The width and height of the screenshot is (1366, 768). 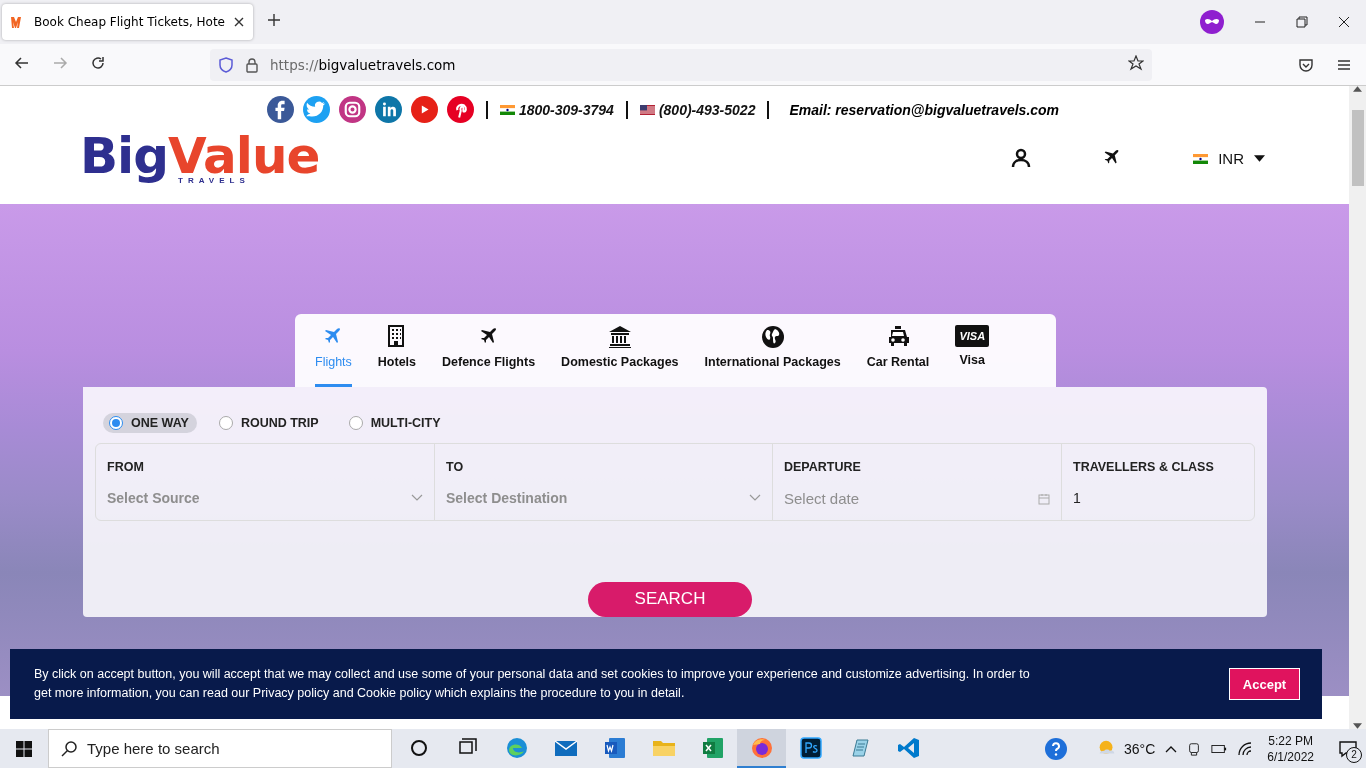 I want to click on restore-icon, so click(x=1302, y=22).